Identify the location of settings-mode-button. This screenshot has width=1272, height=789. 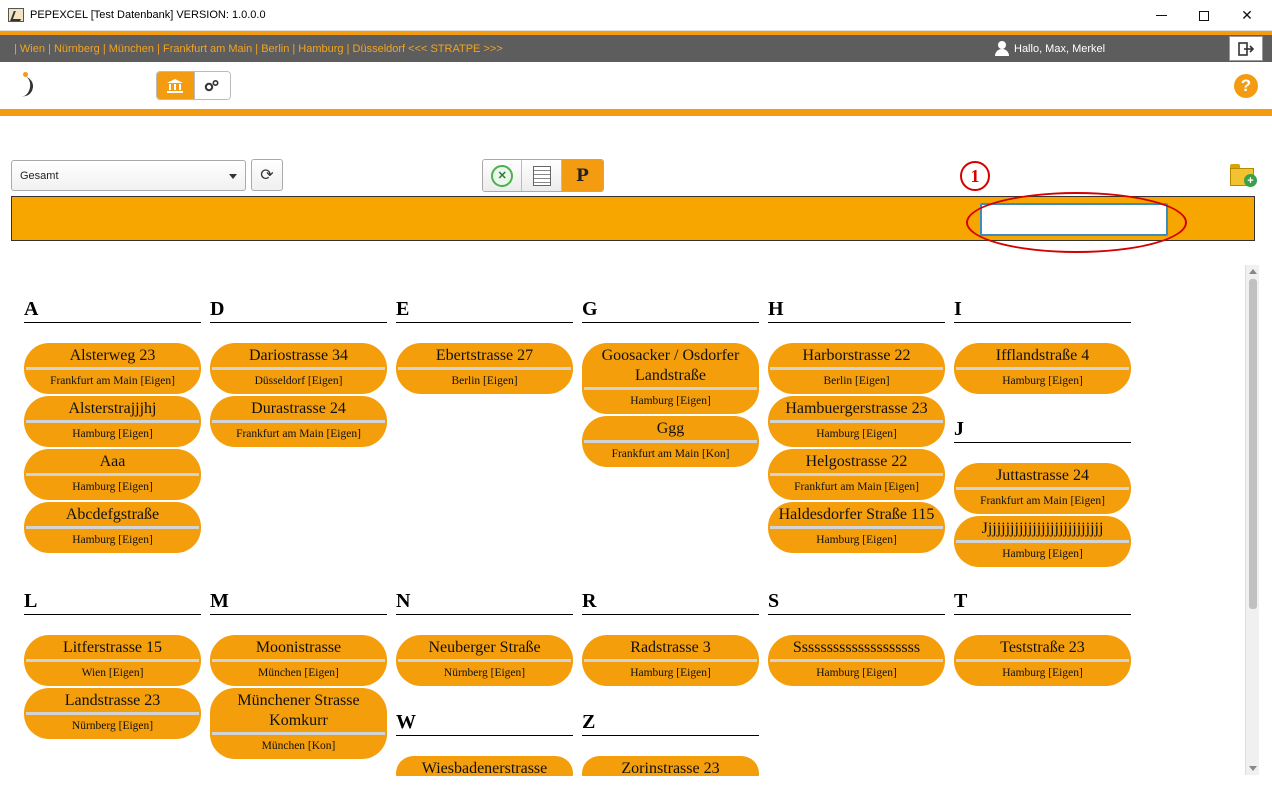
(211, 85).